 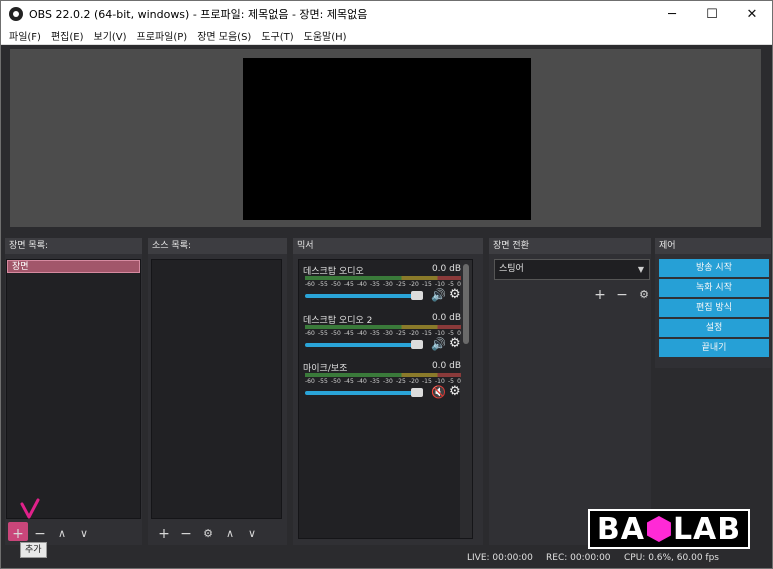 What do you see at coordinates (714, 268) in the screenshot?
I see `start-streaming-button: 방송 시작` at bounding box center [714, 268].